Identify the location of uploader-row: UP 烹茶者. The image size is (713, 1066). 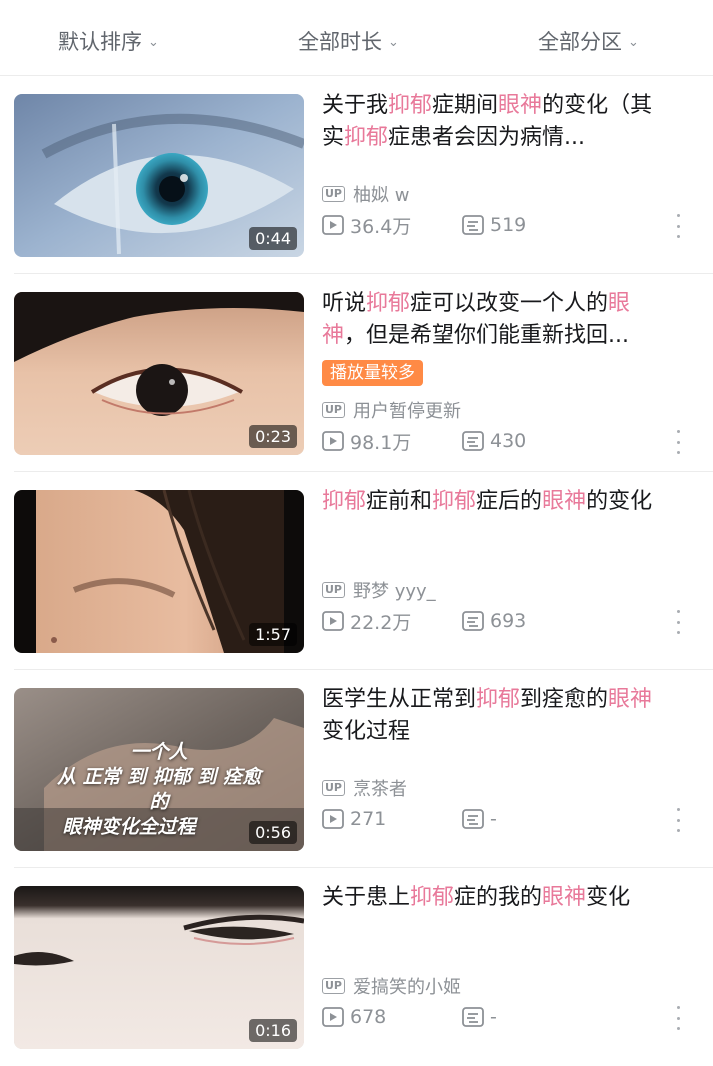
(364, 788).